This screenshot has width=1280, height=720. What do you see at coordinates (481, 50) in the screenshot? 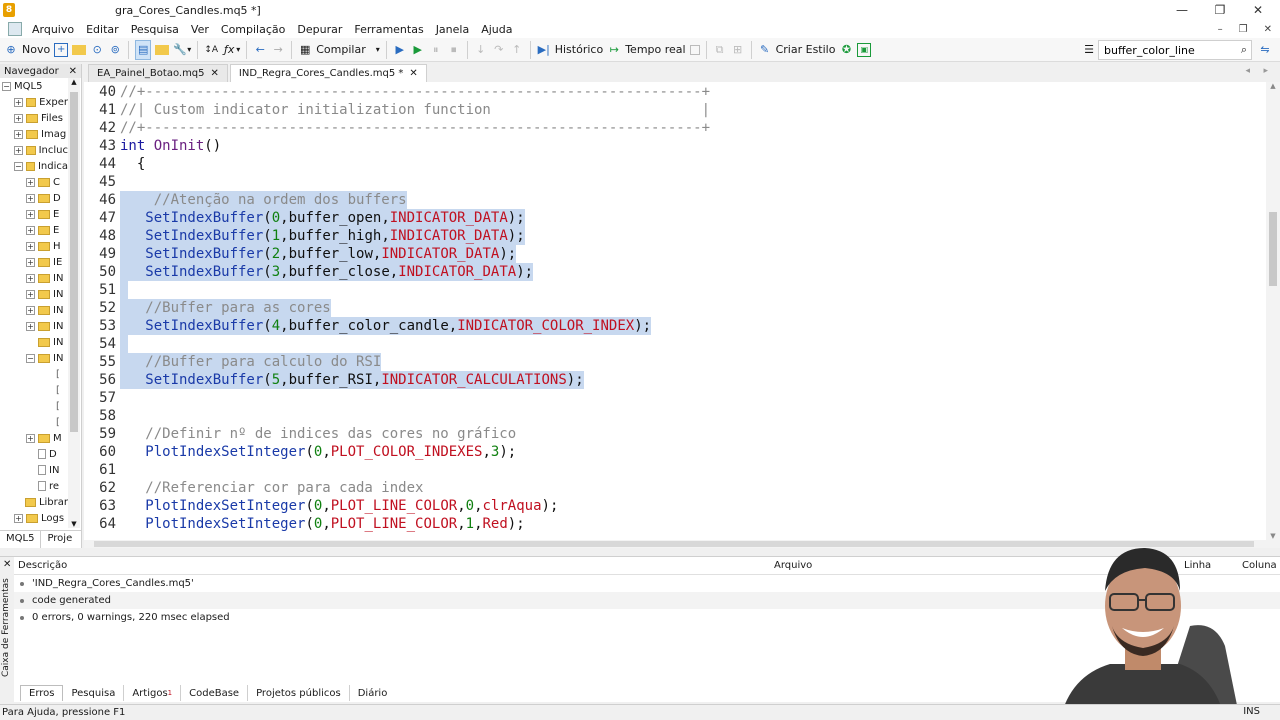
I see `step-into-button: ↓` at bounding box center [481, 50].